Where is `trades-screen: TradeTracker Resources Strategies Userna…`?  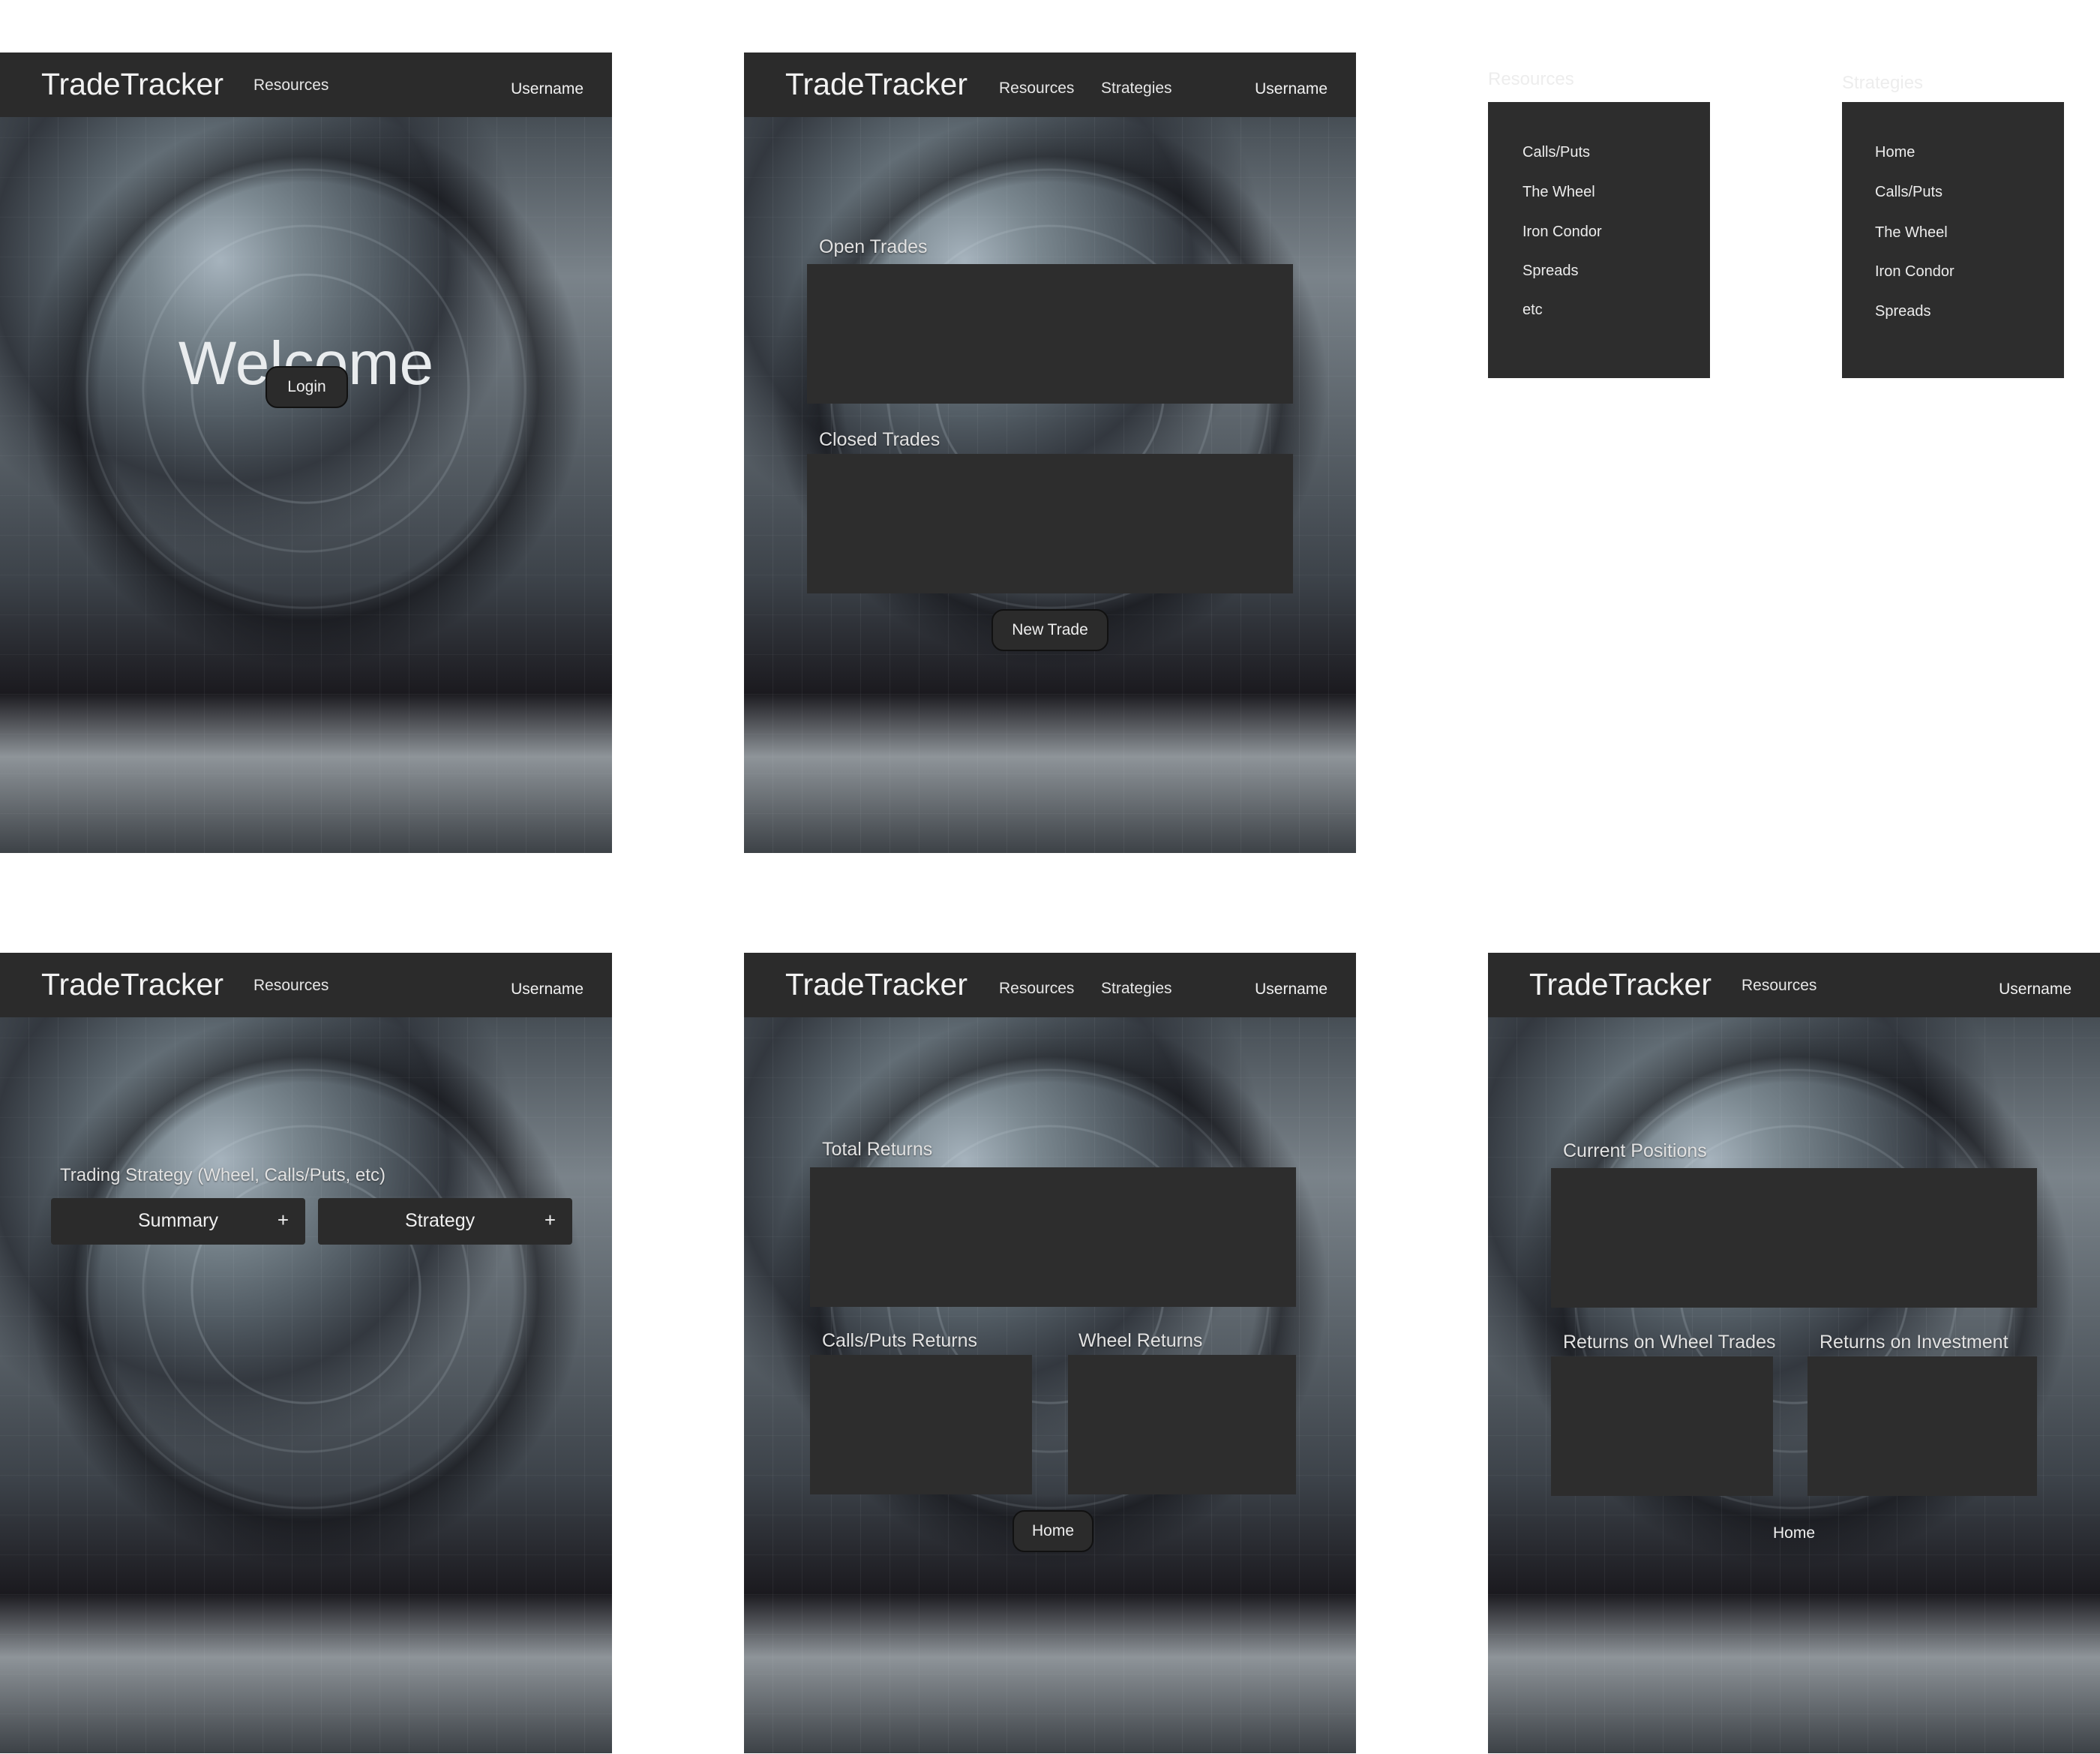 trades-screen: TradeTracker Resources Strategies Userna… is located at coordinates (1050, 453).